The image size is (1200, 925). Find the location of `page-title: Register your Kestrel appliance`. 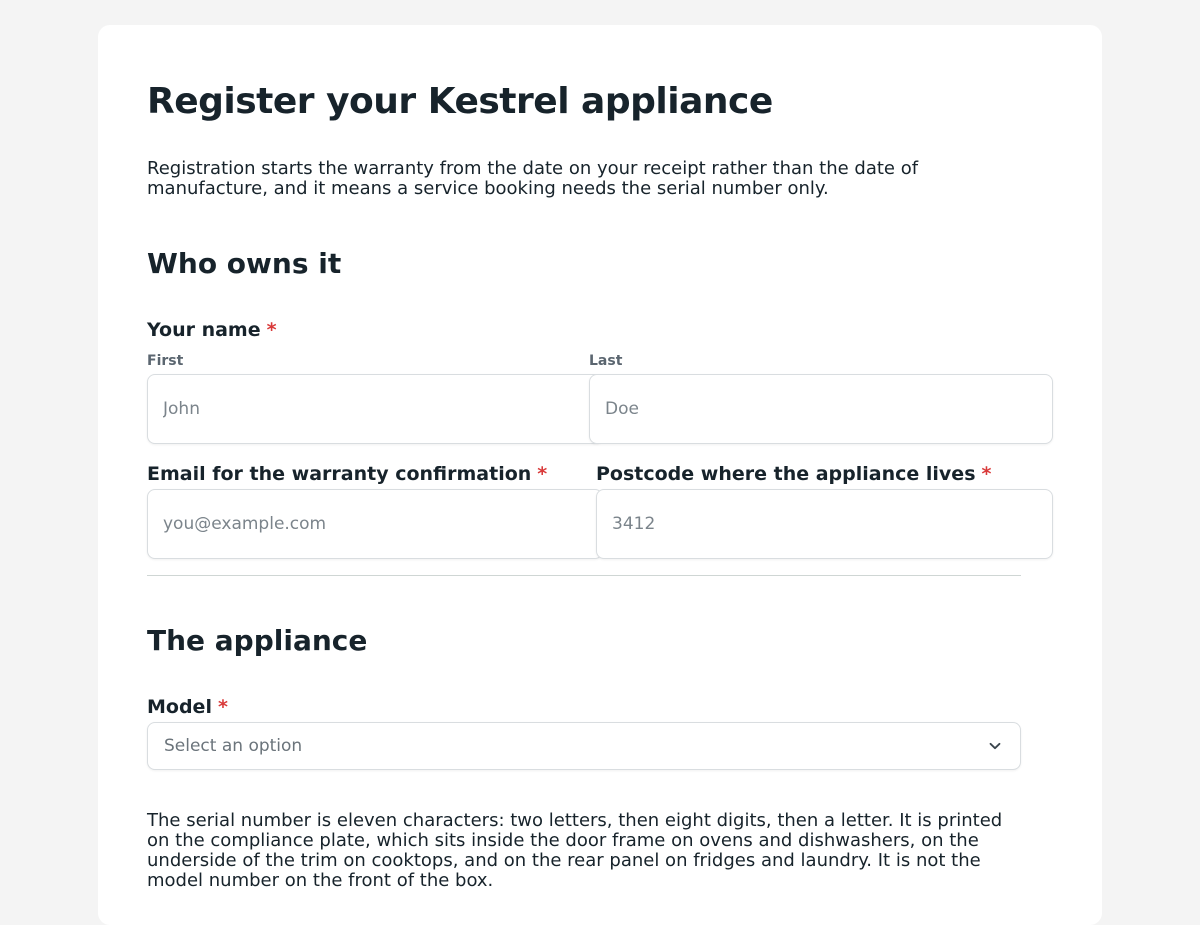

page-title: Register your Kestrel appliance is located at coordinates (460, 101).